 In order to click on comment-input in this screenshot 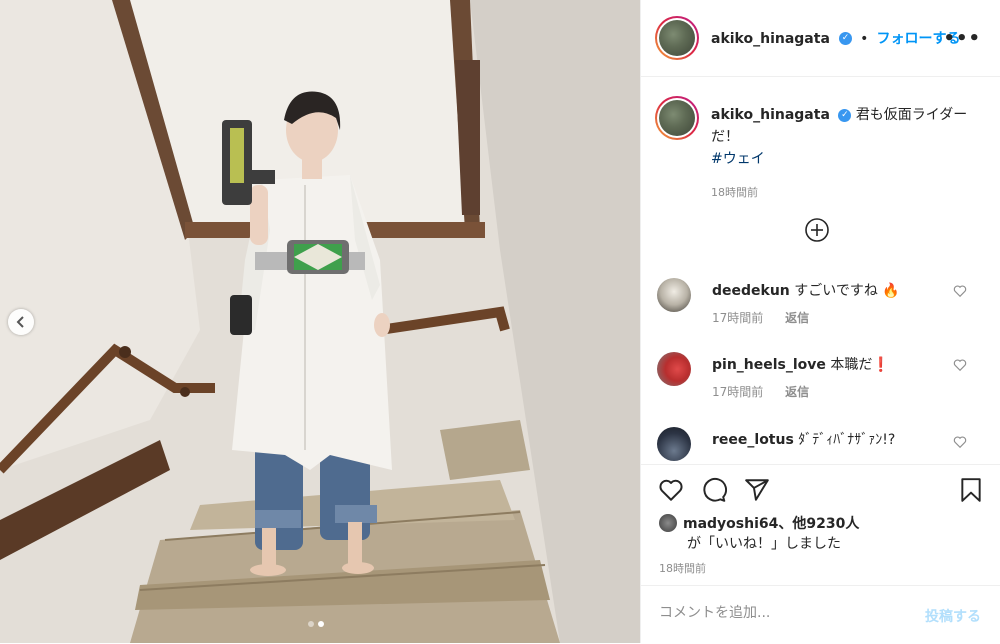, I will do `click(779, 613)`.